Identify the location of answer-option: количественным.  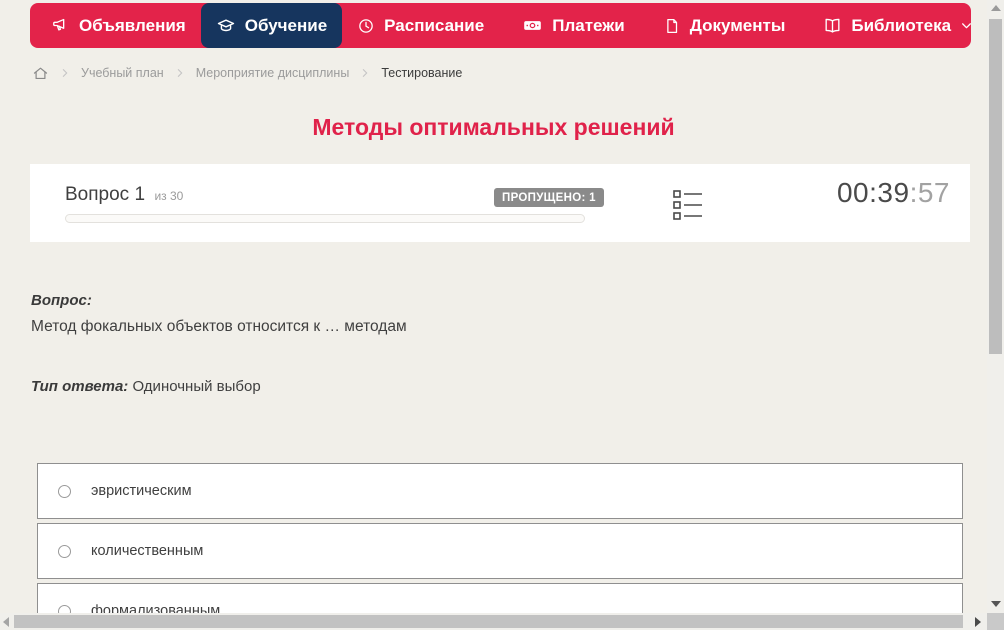
(500, 551).